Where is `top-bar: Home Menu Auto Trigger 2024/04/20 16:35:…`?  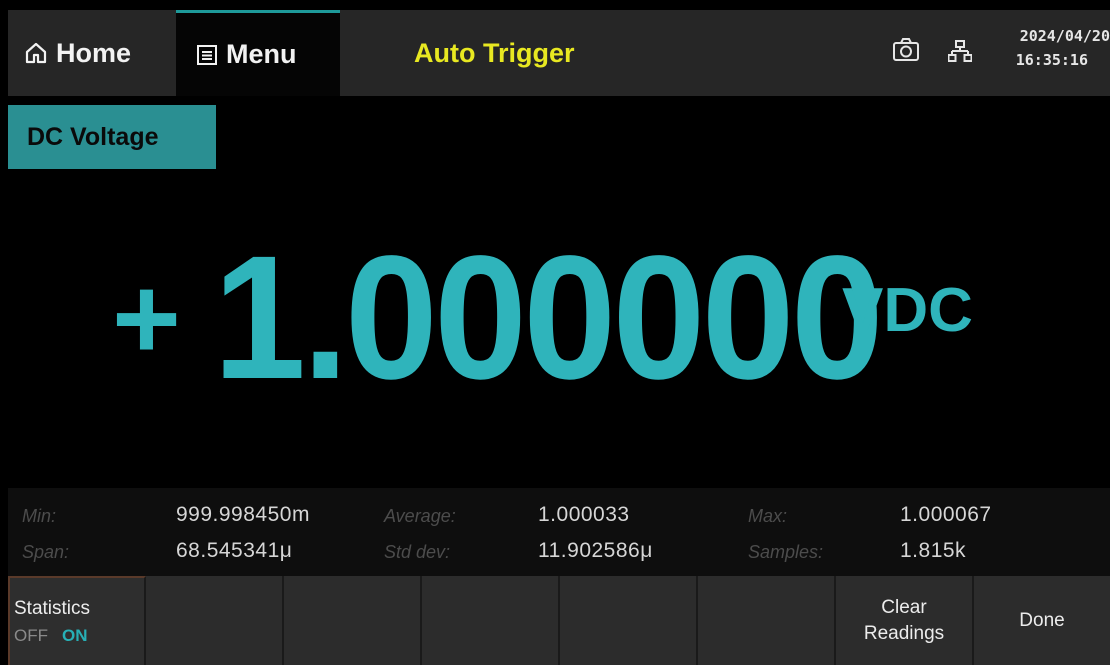
top-bar: Home Menu Auto Trigger 2024/04/20 16:35:… is located at coordinates (559, 53).